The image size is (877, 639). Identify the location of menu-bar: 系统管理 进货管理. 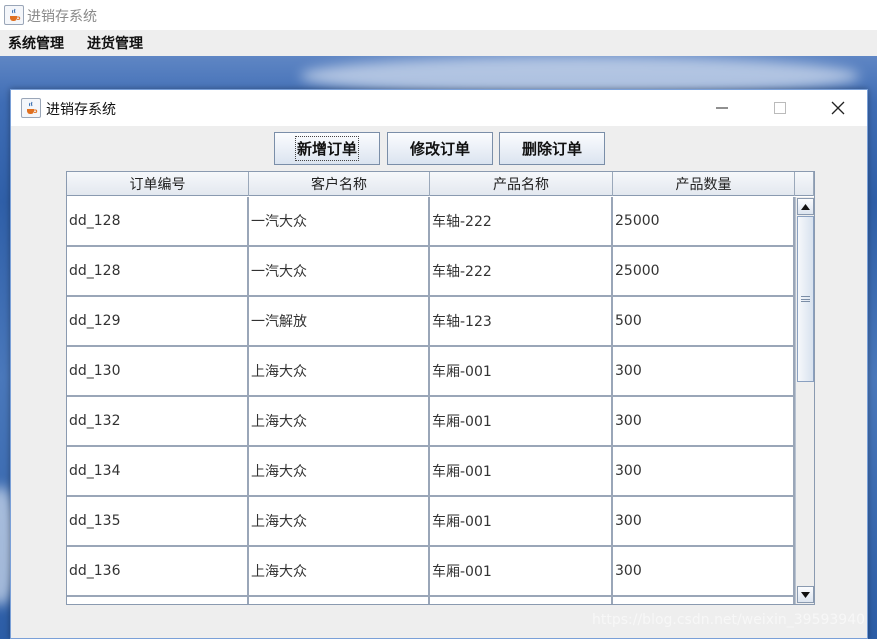
(438, 43).